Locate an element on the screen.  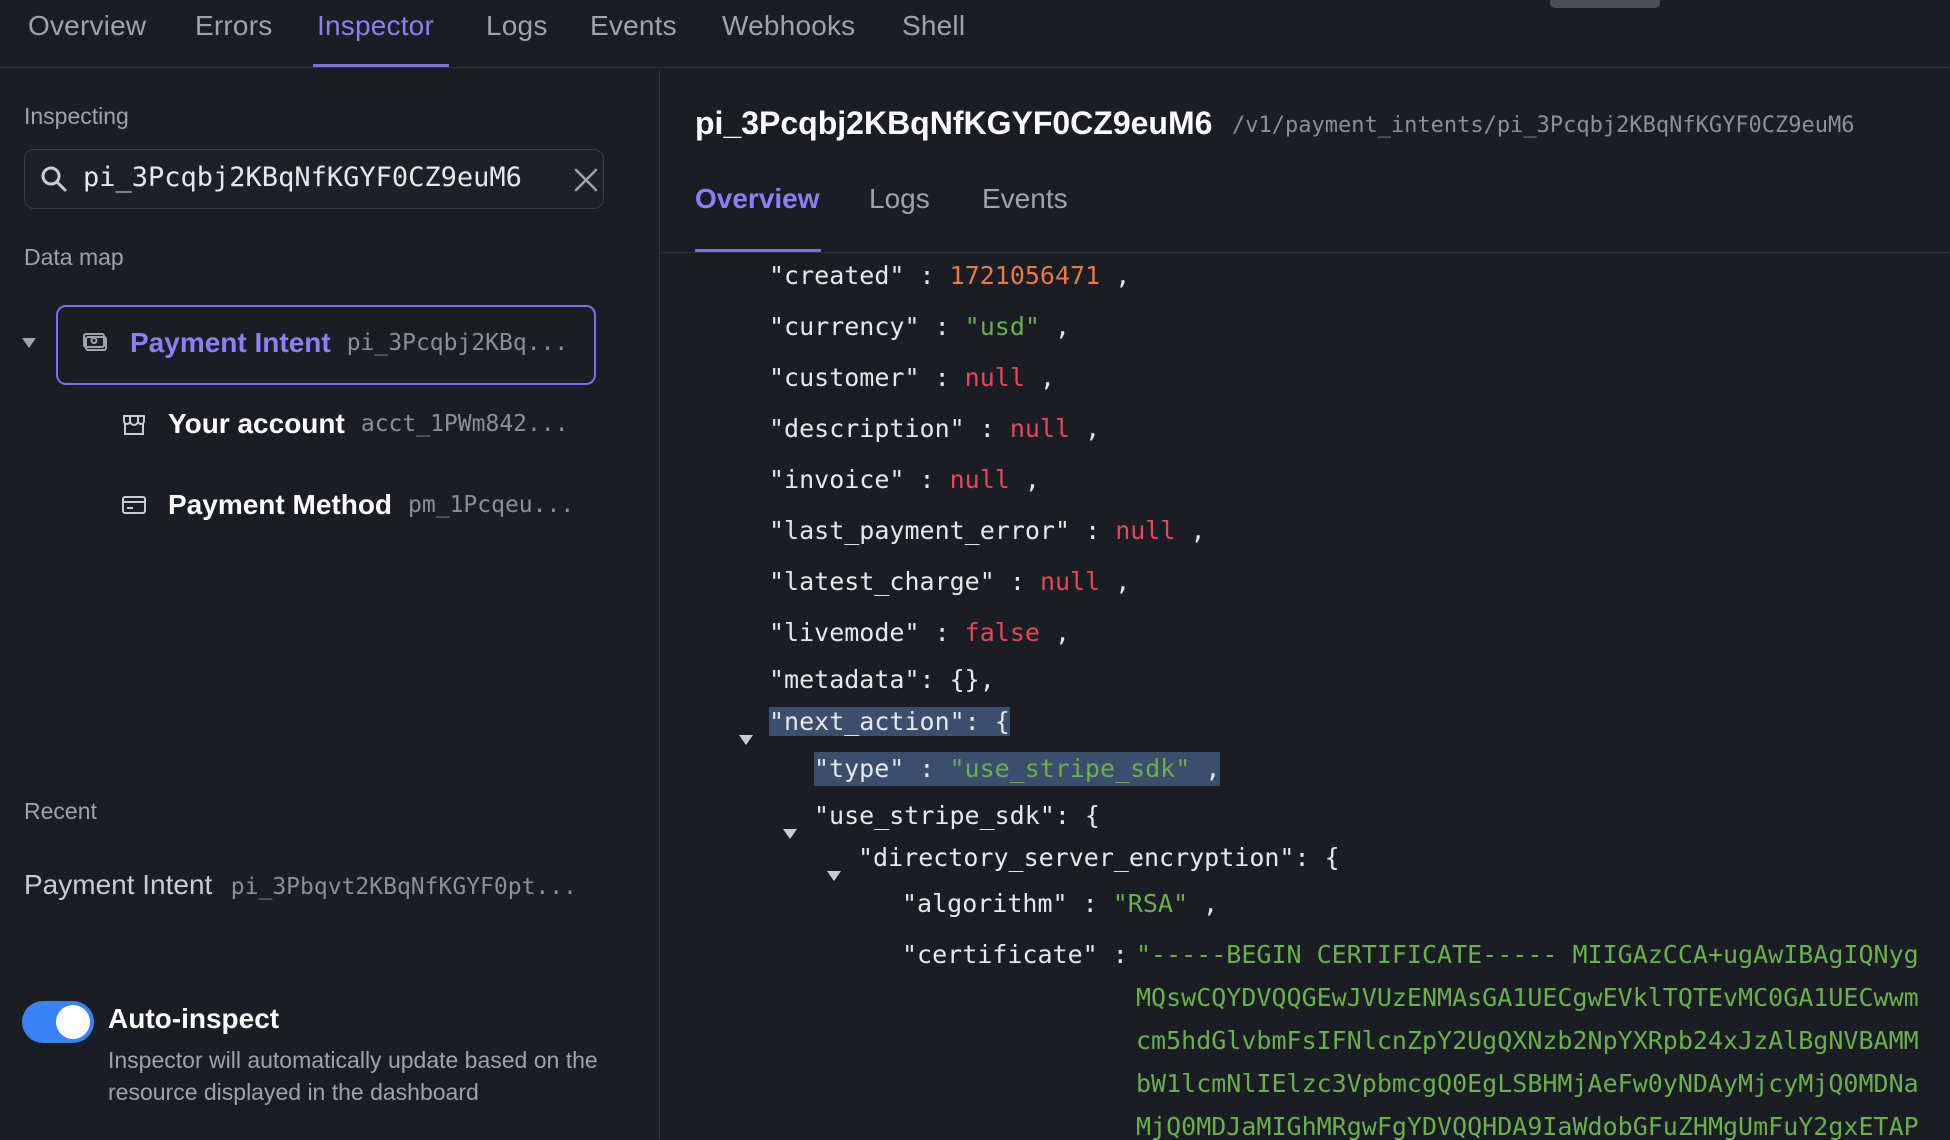
inspecting-label: Inspecting is located at coordinates (76, 116).